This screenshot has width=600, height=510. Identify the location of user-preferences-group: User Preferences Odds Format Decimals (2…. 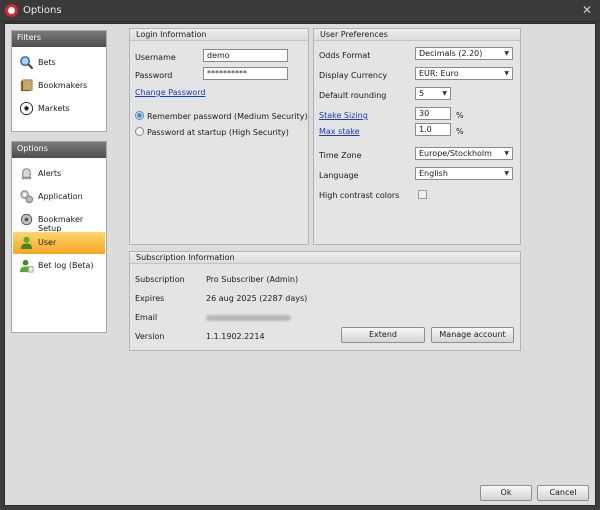
(417, 136).